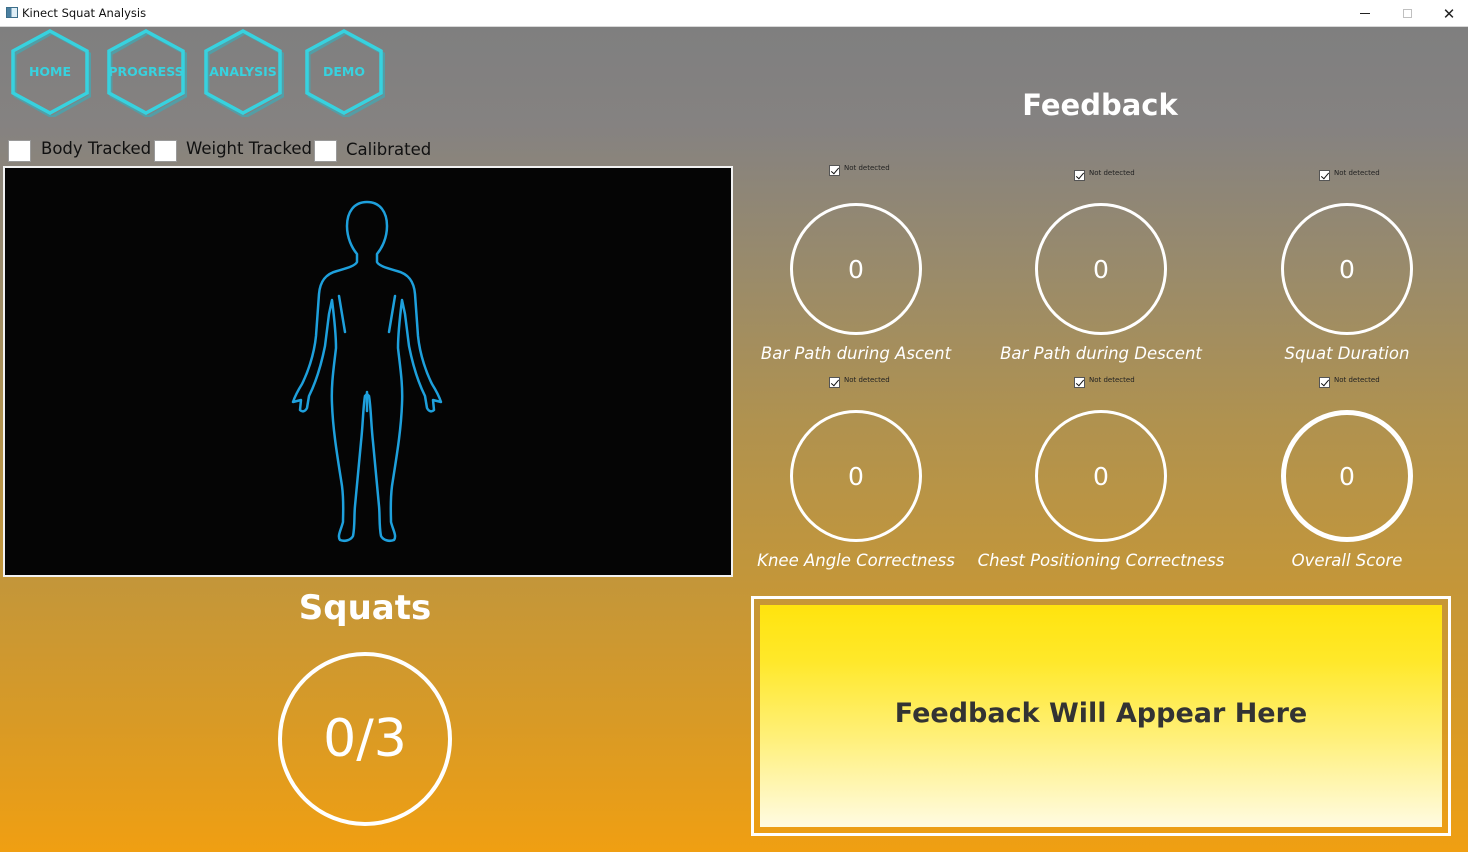 The height and width of the screenshot is (852, 1468). I want to click on app-icon, so click(12, 12).